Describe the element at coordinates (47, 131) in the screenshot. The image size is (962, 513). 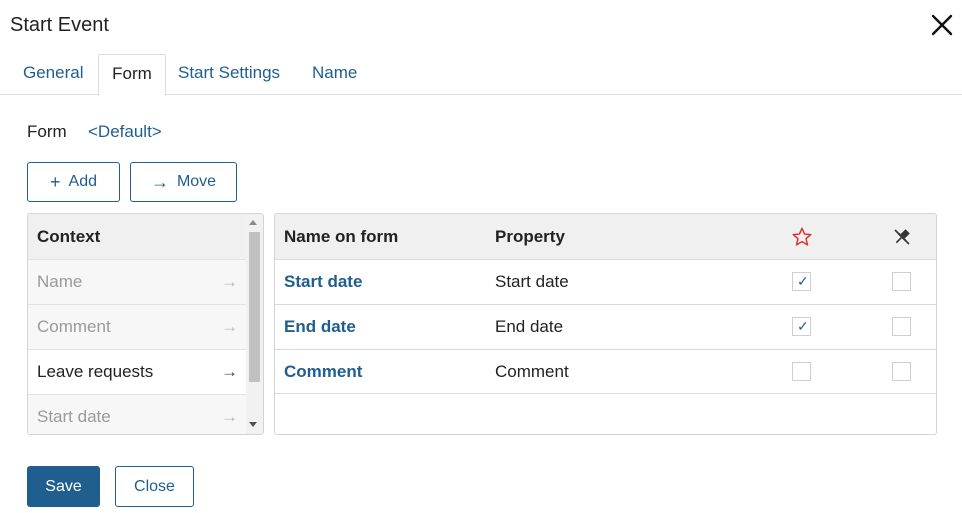
I see `form-label: Form` at that location.